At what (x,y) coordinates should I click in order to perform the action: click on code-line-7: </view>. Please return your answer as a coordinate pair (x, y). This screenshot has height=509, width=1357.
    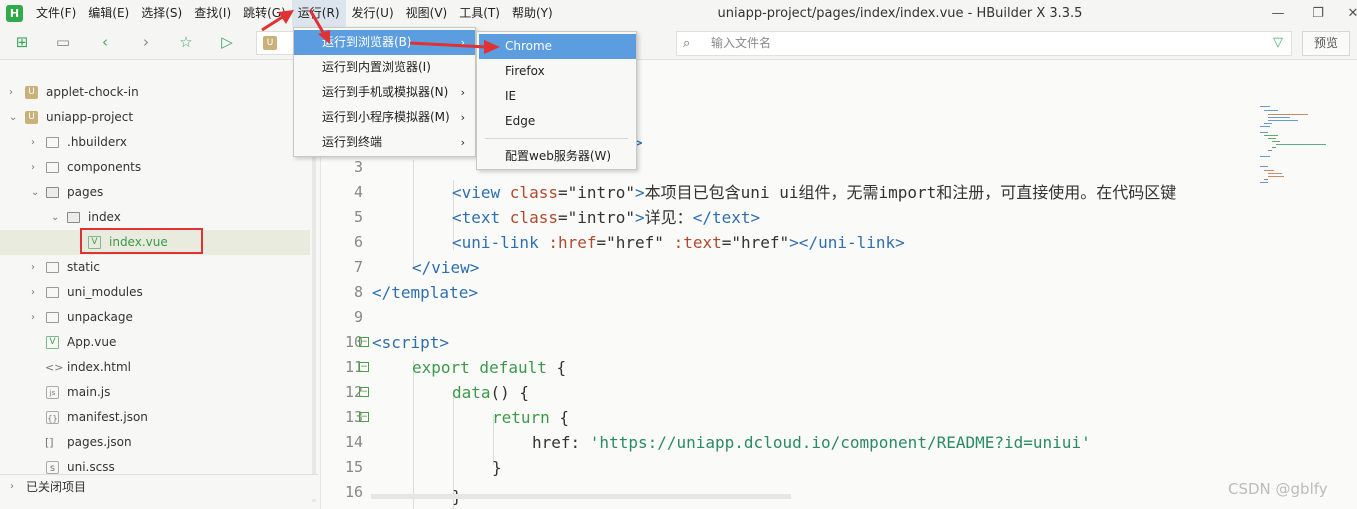
    Looking at the image, I should click on (446, 267).